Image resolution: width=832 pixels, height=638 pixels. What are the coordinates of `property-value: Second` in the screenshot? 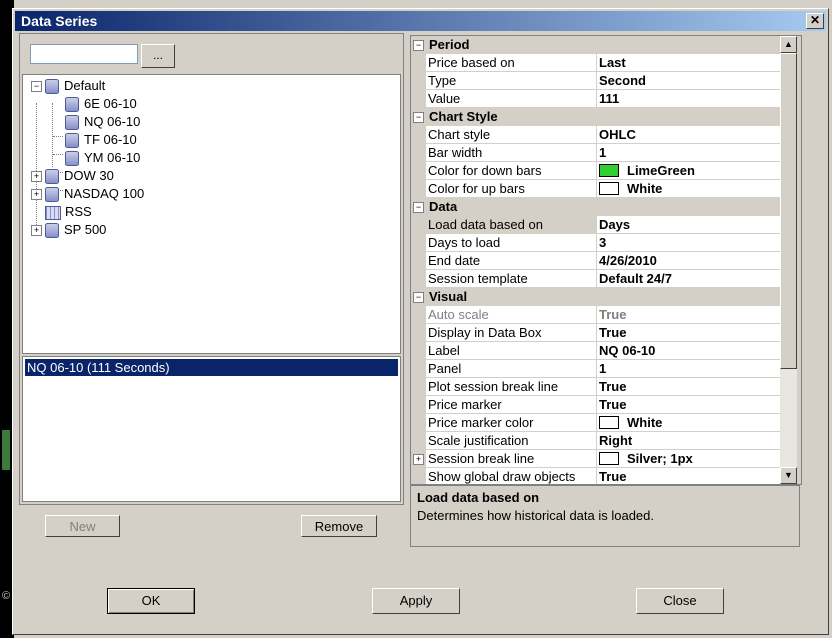 It's located at (688, 81).